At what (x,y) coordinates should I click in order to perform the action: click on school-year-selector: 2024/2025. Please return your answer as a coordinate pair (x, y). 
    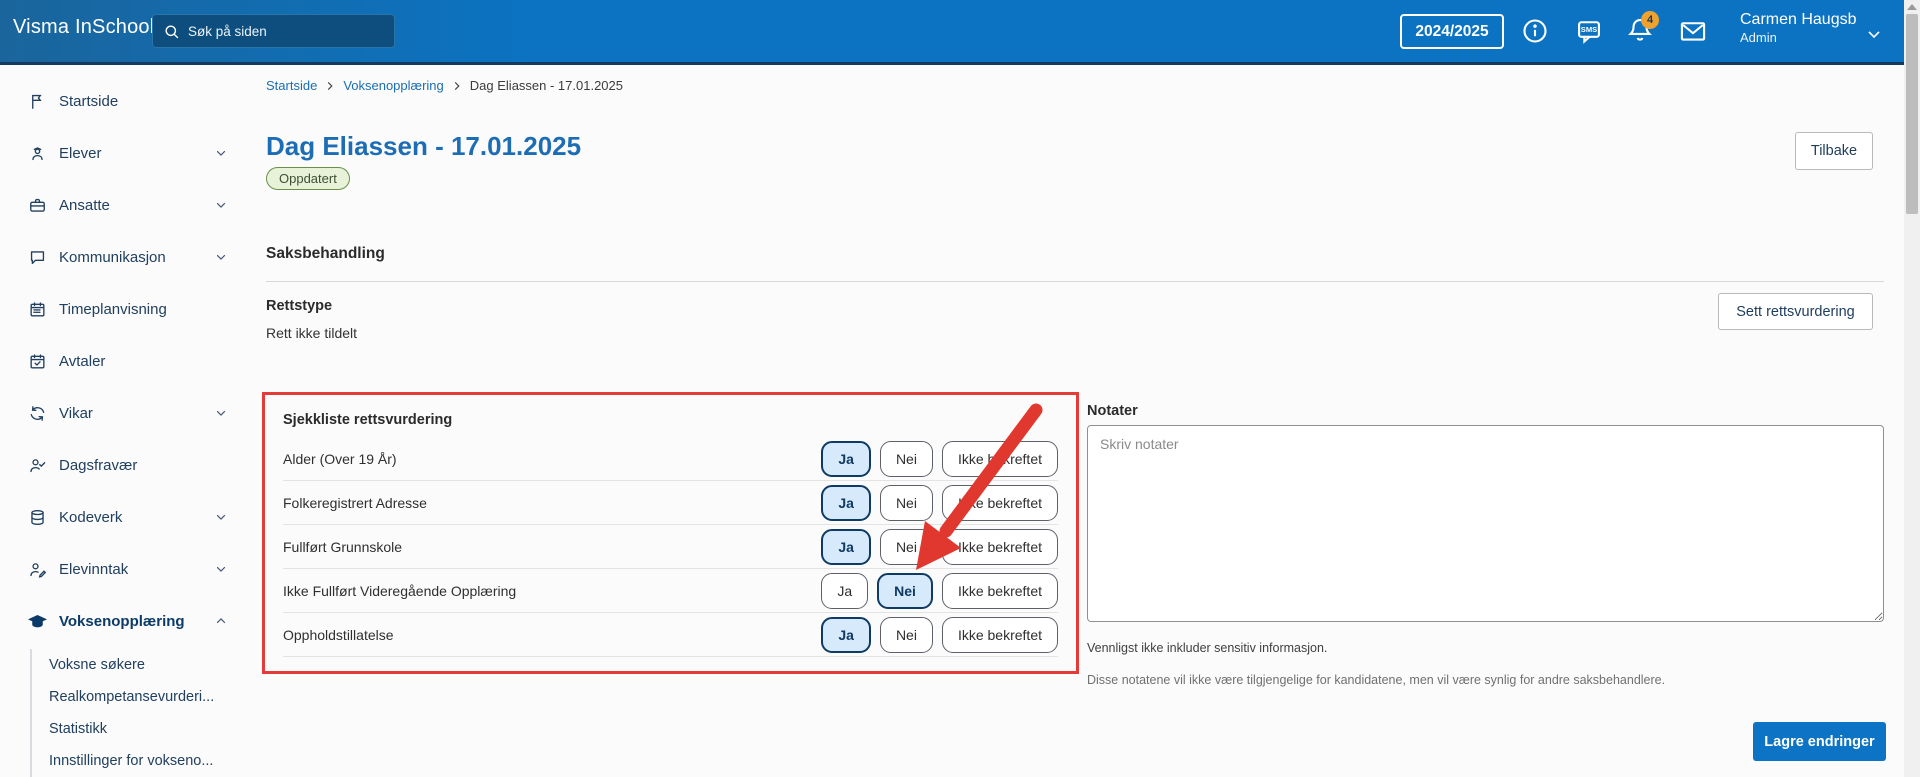
    Looking at the image, I should click on (1452, 31).